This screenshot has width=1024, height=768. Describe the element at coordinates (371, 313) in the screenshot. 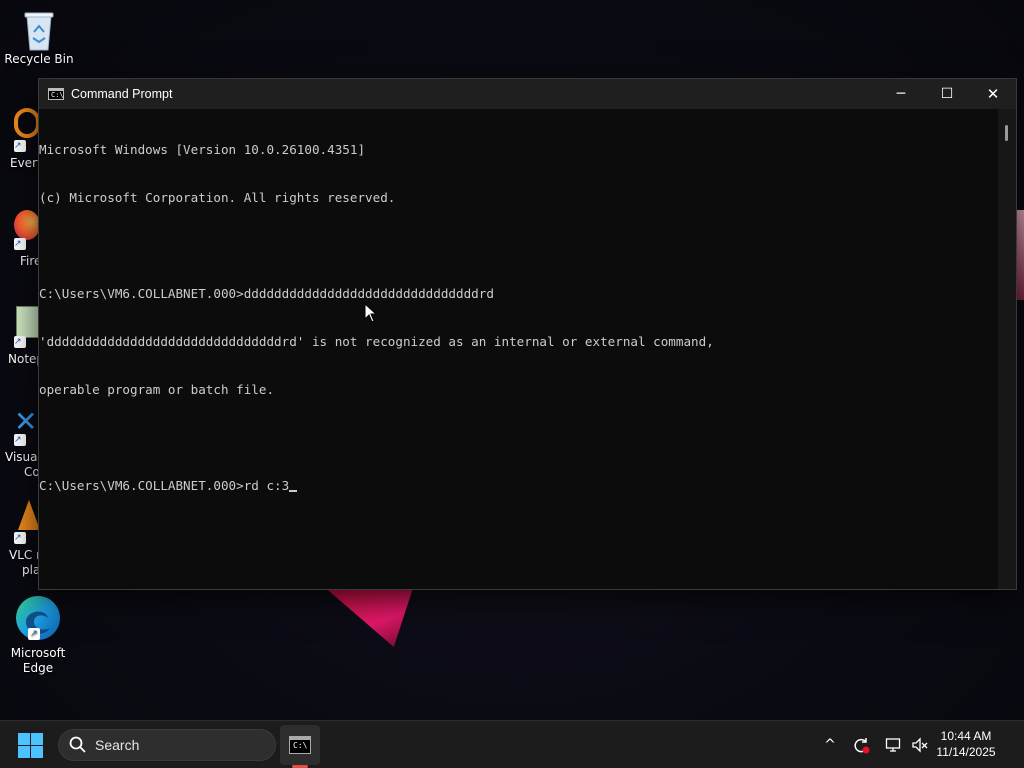

I see `mouse-pointer-icon` at that location.